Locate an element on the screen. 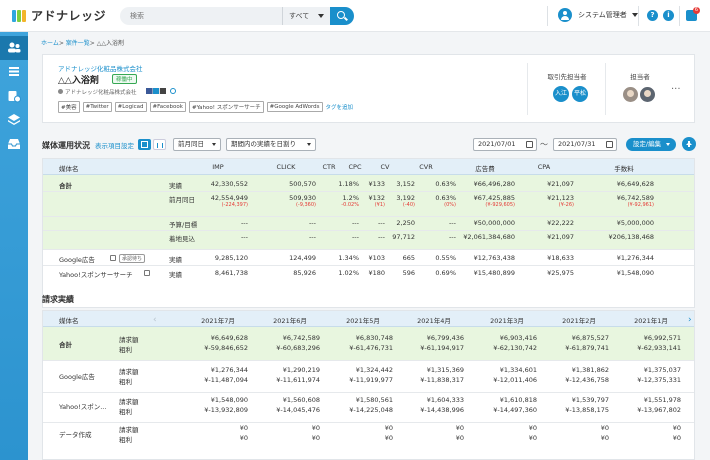 This screenshot has height=460, width=710. help-icon: ? is located at coordinates (652, 15).